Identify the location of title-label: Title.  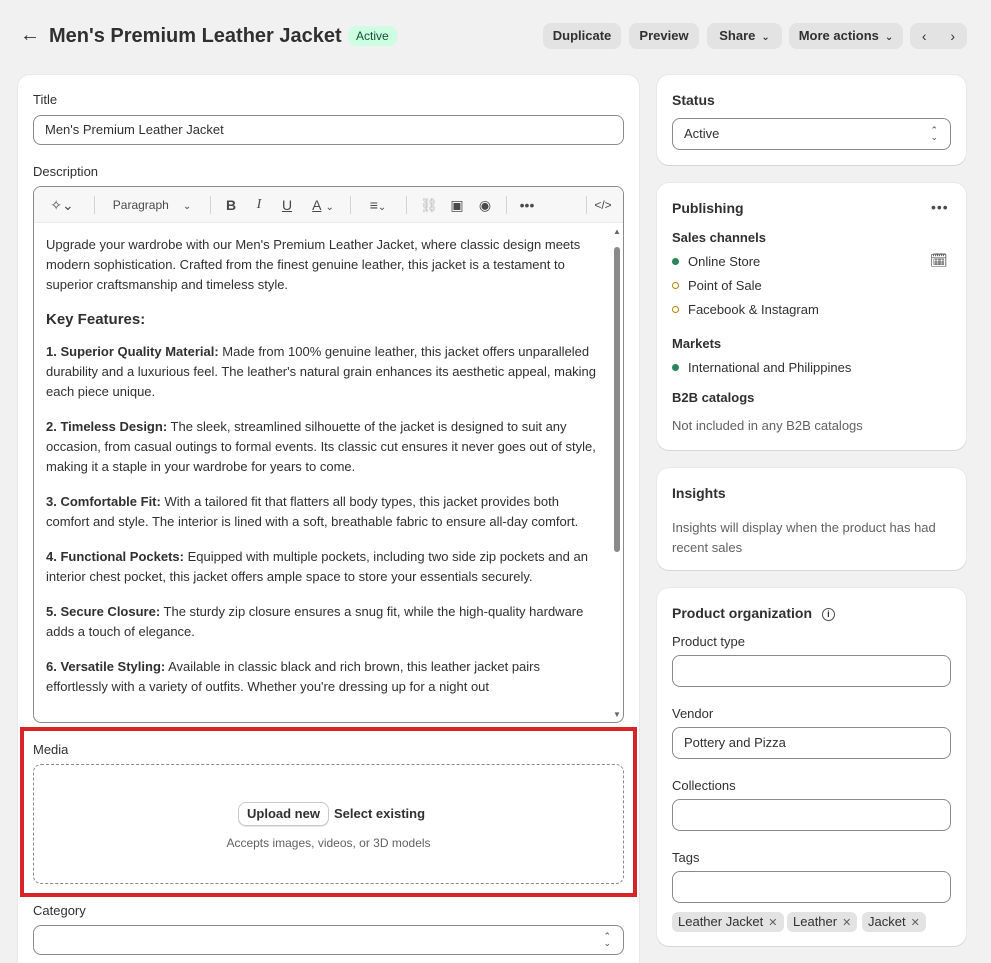
(45, 99).